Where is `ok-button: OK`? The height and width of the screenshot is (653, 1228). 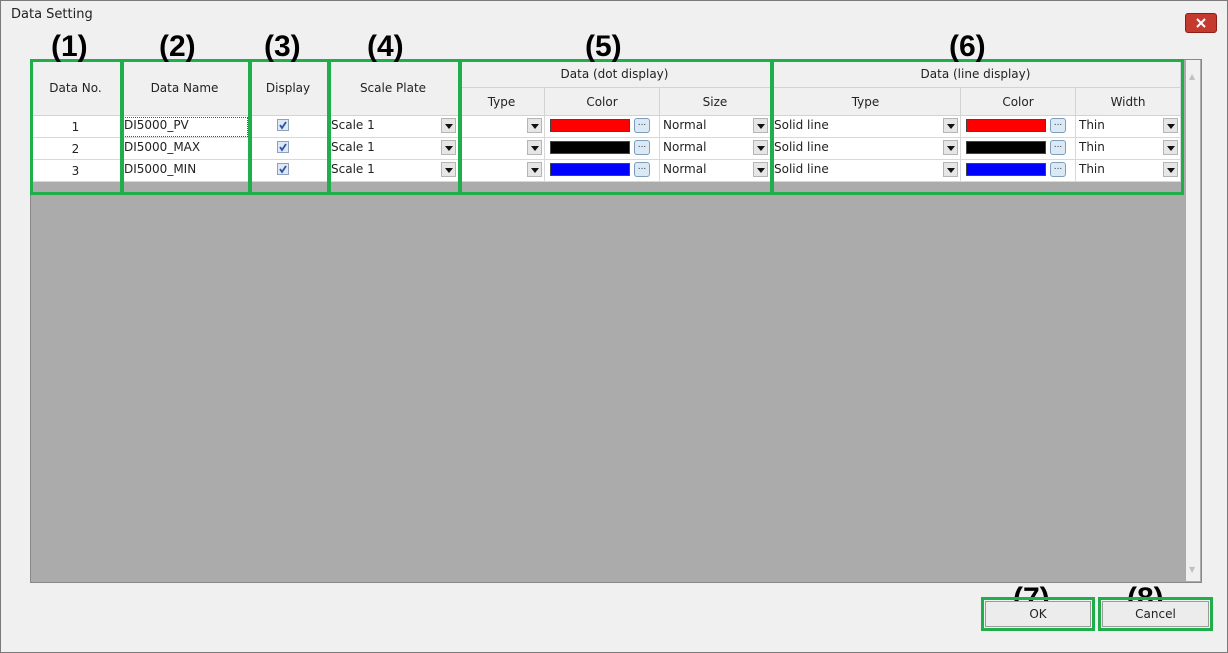 ok-button: OK is located at coordinates (1038, 614).